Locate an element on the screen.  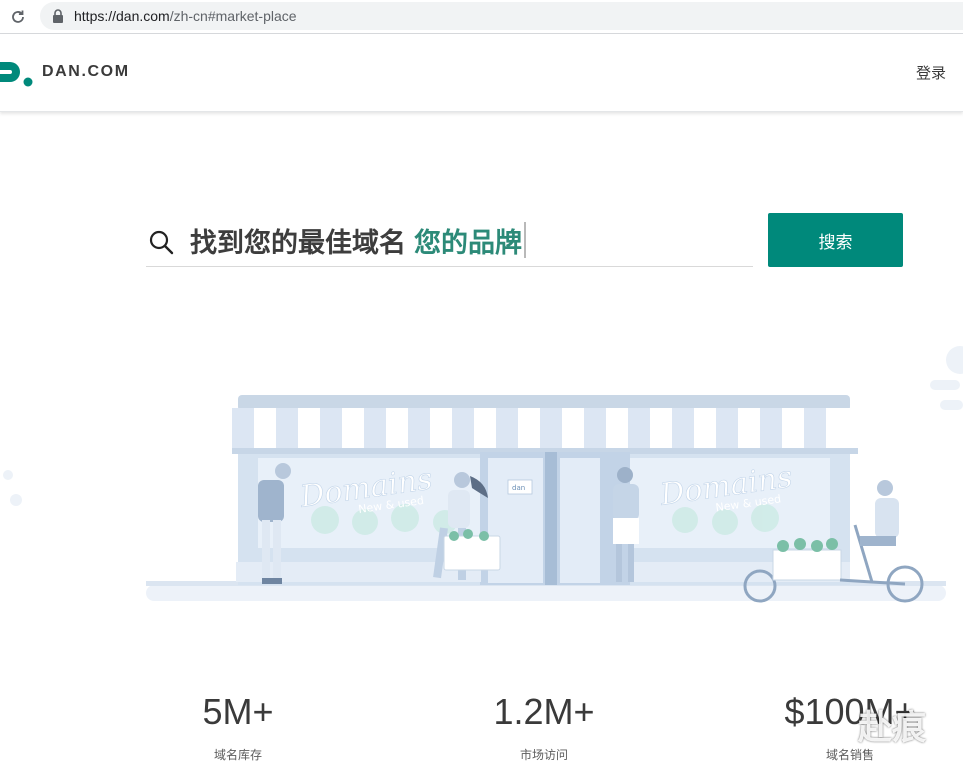
stat-visits-value: 1.2M+ is located at coordinates (544, 711).